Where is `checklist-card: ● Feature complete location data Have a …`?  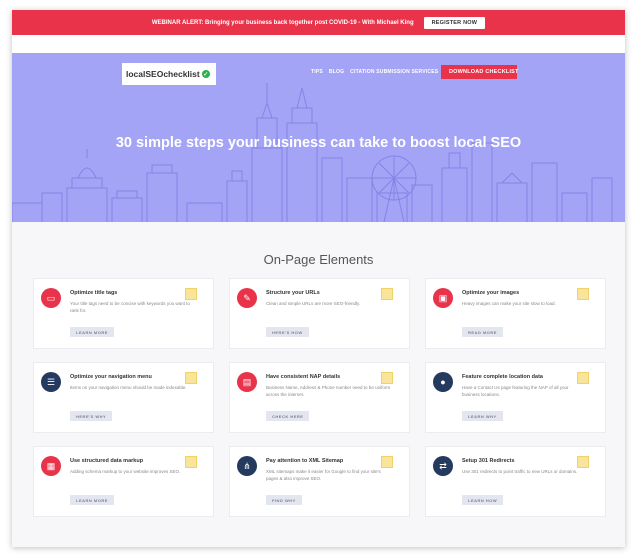 checklist-card: ● Feature complete location data Have a … is located at coordinates (515, 397).